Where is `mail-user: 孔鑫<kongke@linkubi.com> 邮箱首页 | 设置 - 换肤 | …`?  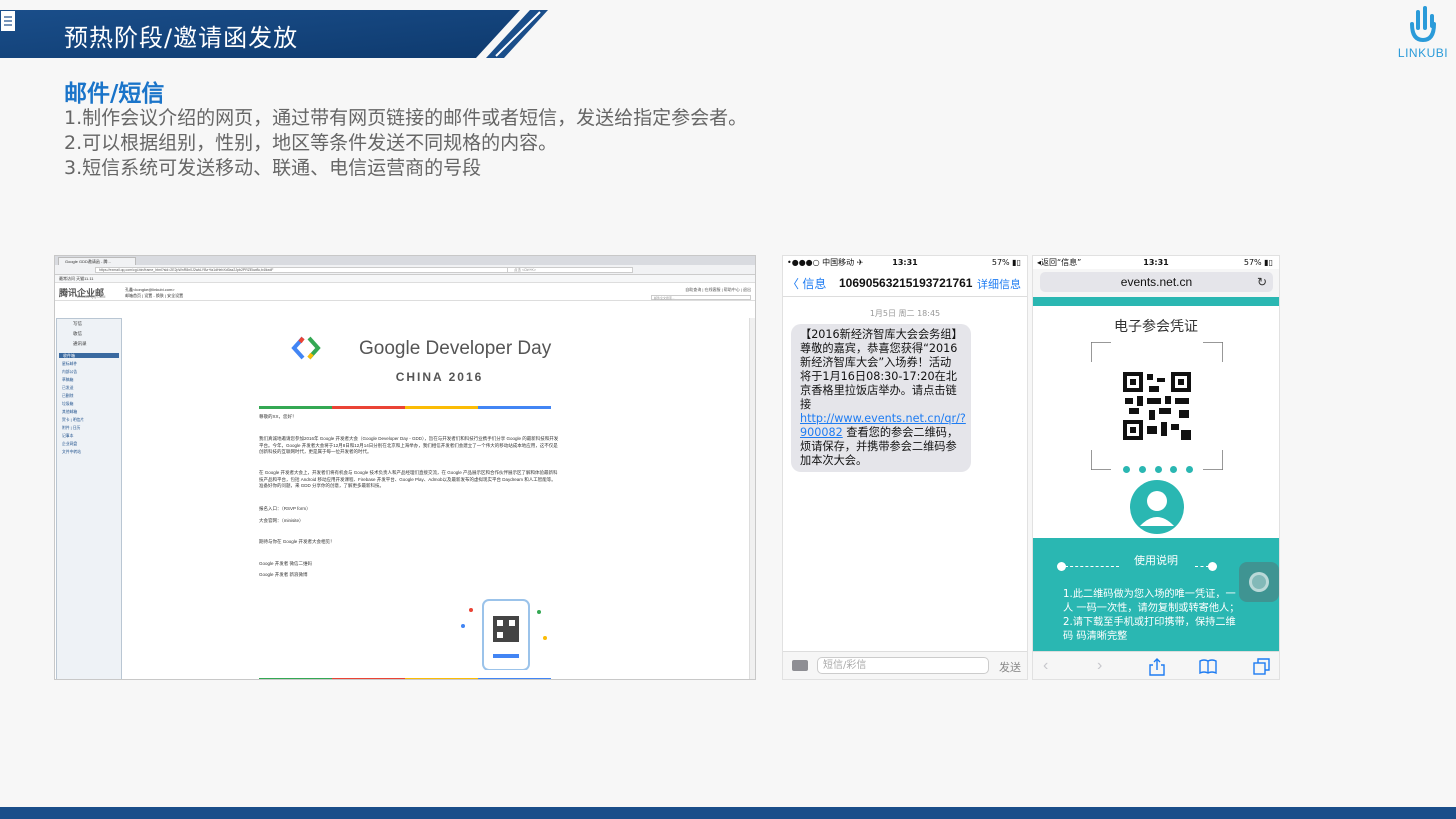 mail-user: 孔鑫<kongke@linkubi.com> 邮箱首页 | 设置 - 换肤 | … is located at coordinates (154, 293).